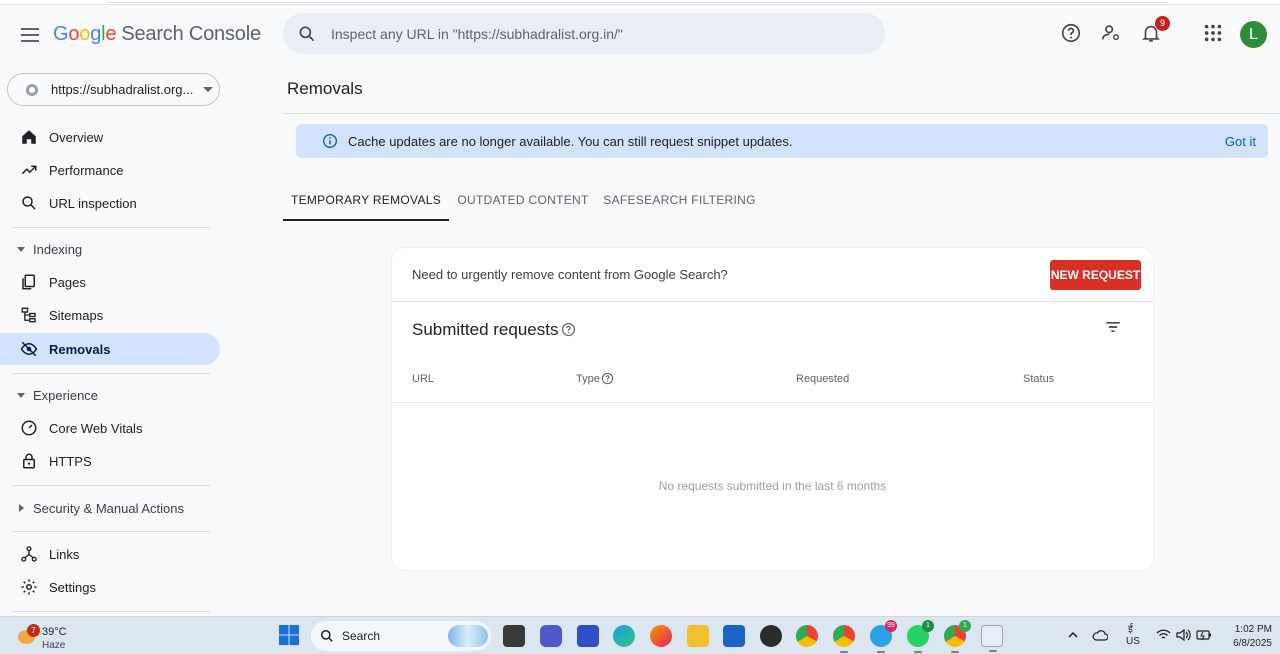  I want to click on column-header-requested: Requested, so click(822, 379).